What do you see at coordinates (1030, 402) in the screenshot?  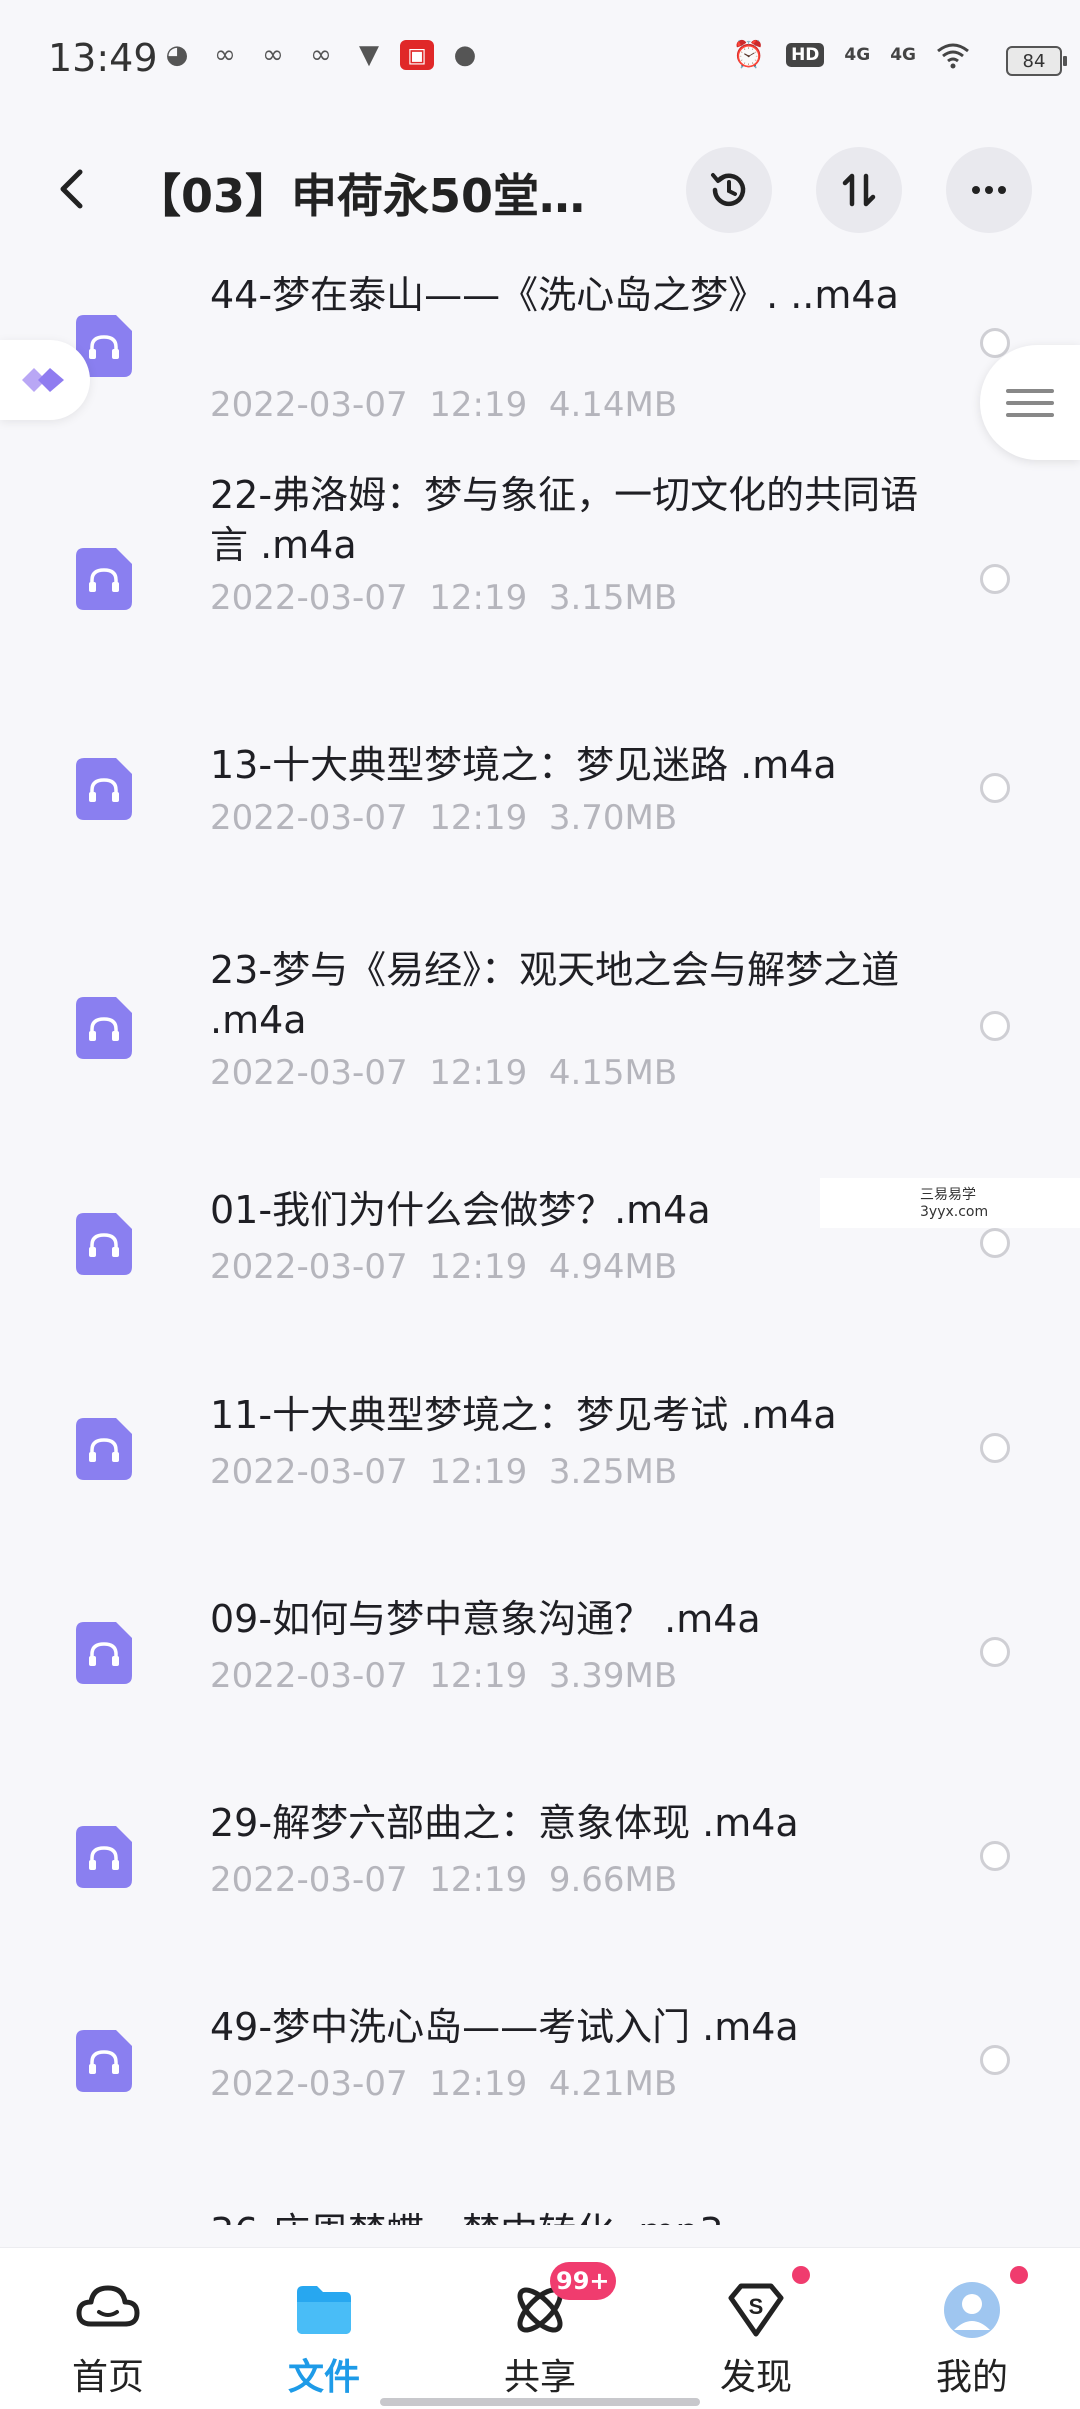 I see `menu-icon` at bounding box center [1030, 402].